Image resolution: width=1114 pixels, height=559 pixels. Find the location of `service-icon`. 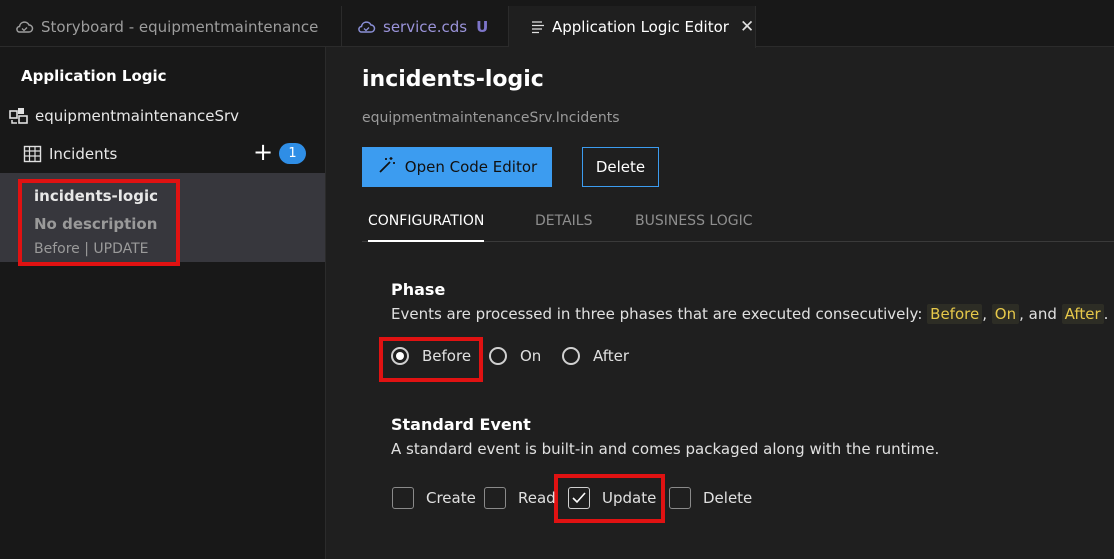

service-icon is located at coordinates (19, 116).